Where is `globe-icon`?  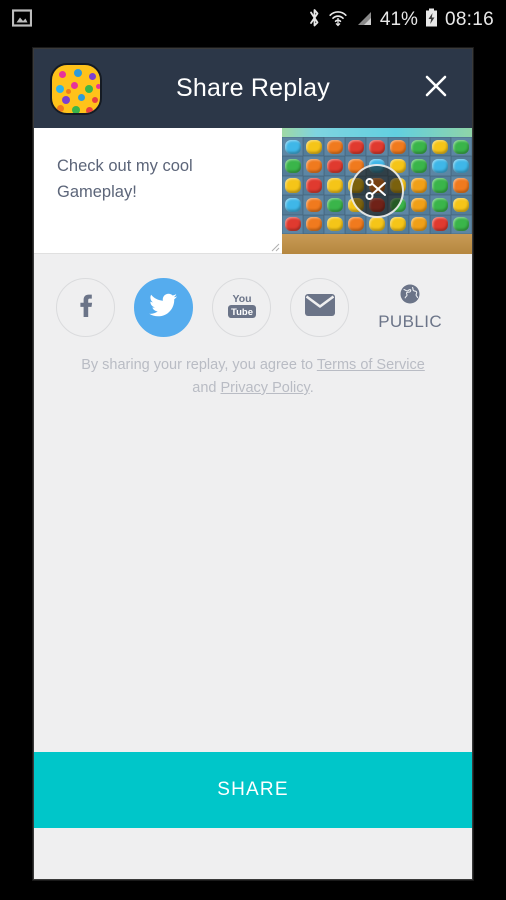
globe-icon is located at coordinates (410, 296).